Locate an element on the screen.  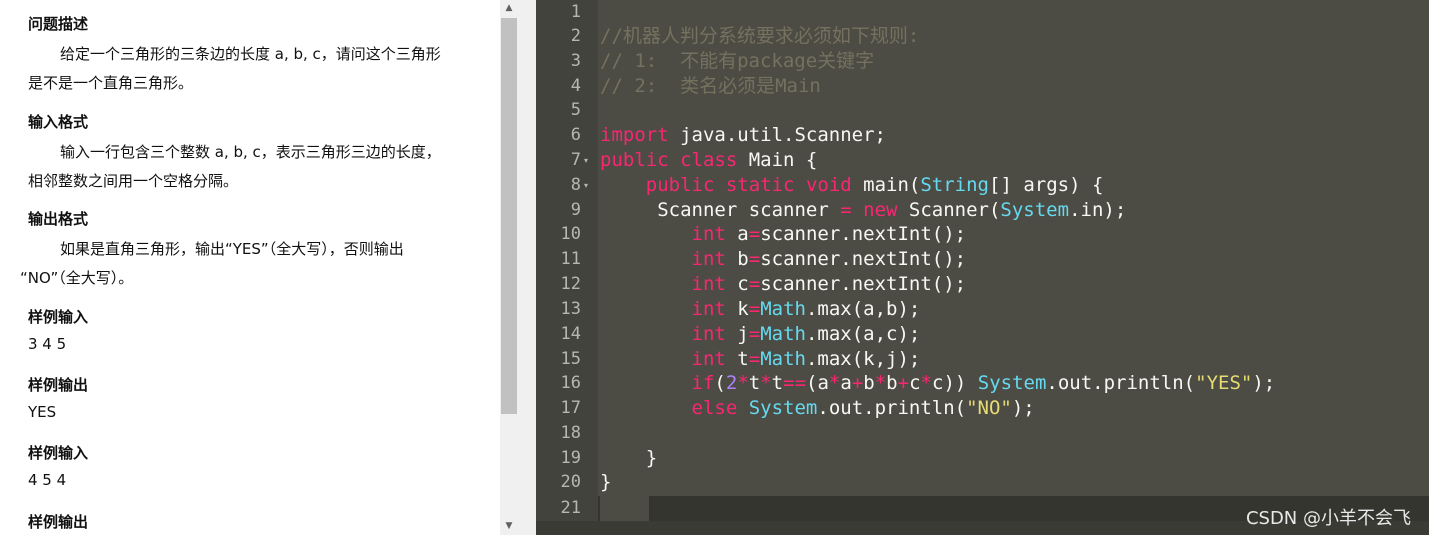
line-number: 2 is located at coordinates (575, 36).